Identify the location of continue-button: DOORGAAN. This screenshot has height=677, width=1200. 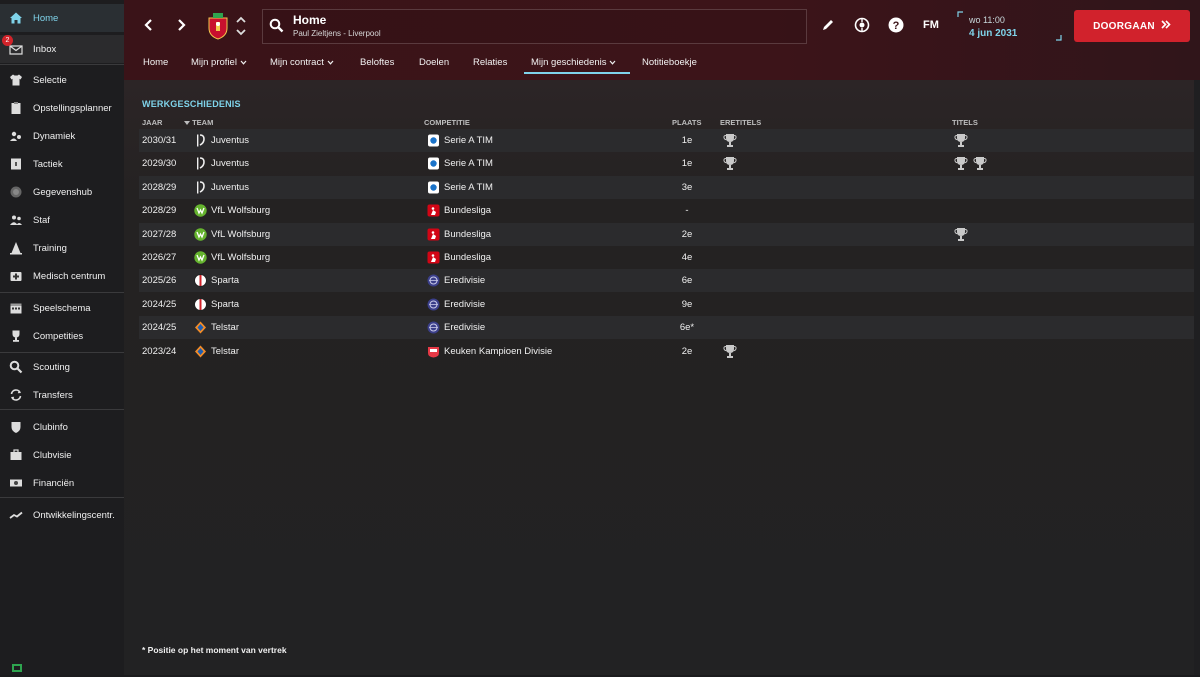
(1132, 26).